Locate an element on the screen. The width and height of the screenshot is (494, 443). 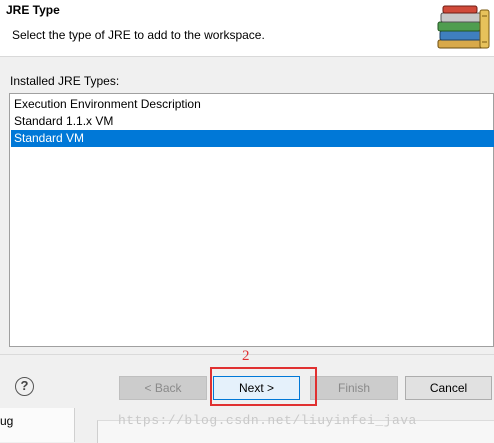
cancel-button: Cancel is located at coordinates (448, 388).